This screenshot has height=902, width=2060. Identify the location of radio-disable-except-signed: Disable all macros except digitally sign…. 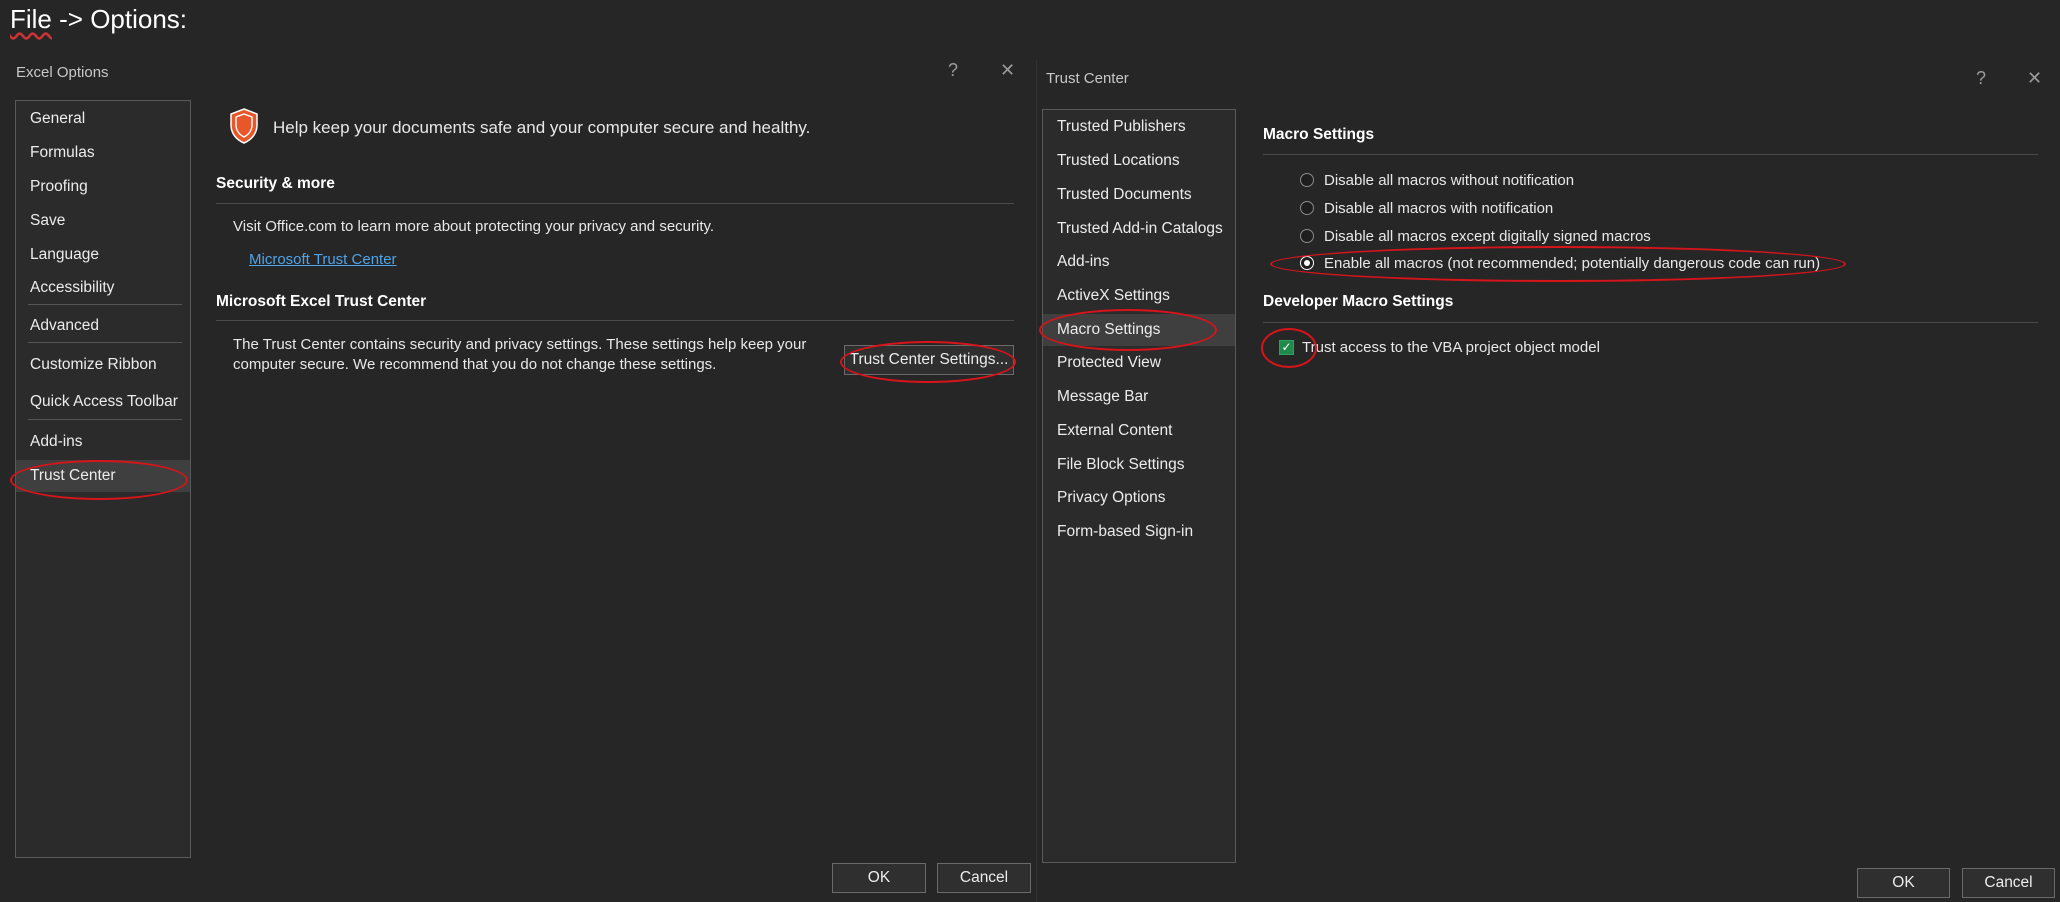
(1475, 236).